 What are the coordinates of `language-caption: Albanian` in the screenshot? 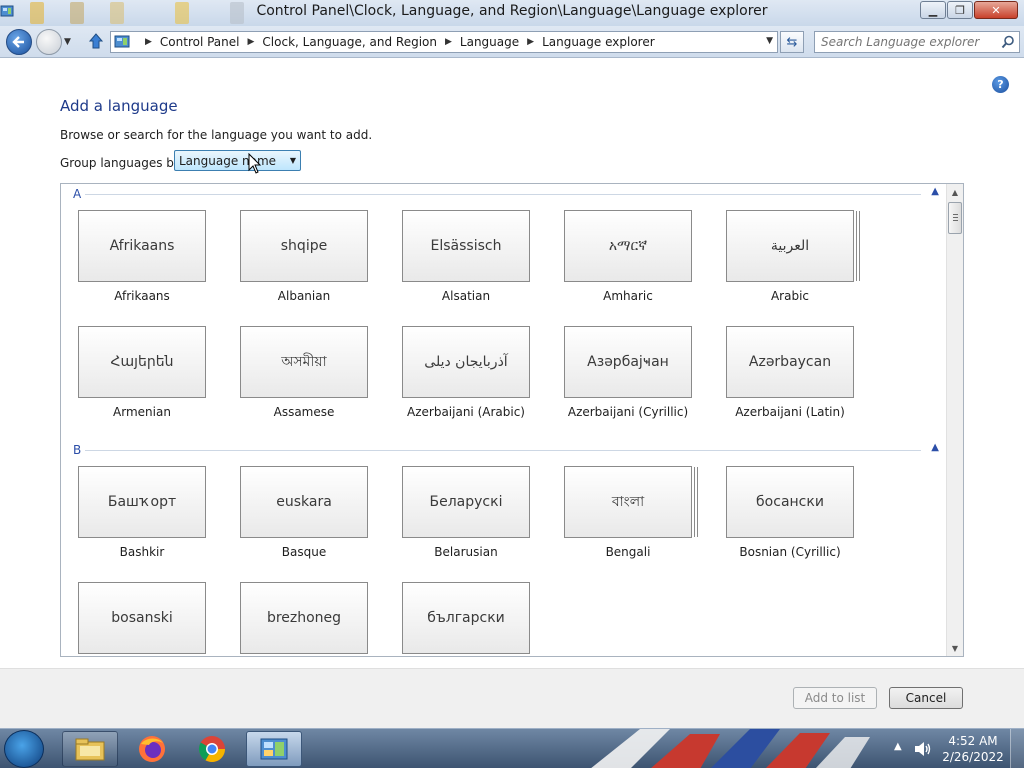 It's located at (304, 296).